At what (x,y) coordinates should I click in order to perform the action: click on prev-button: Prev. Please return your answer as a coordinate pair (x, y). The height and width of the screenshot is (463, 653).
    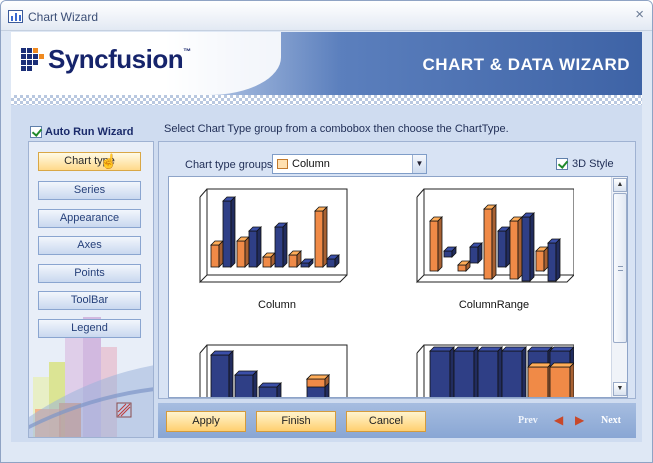
    Looking at the image, I should click on (528, 420).